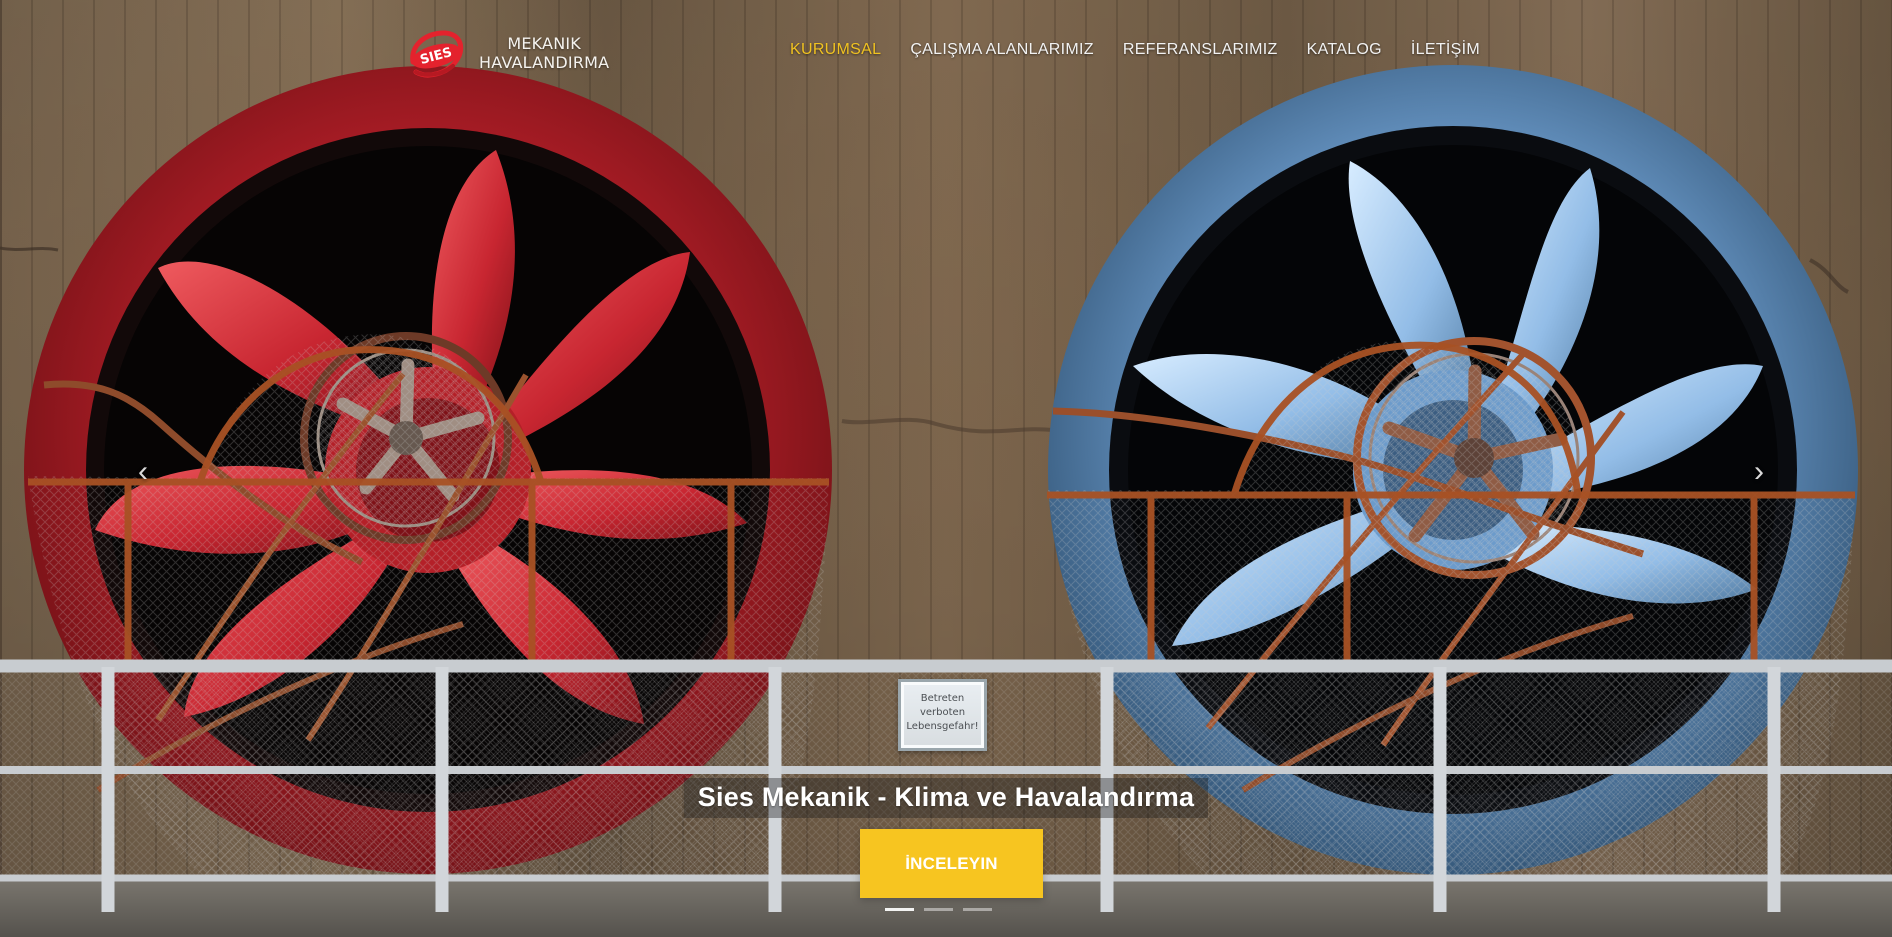 Image resolution: width=1892 pixels, height=937 pixels. I want to click on nav-item-iletisim: İLETİŞİM, so click(1445, 50).